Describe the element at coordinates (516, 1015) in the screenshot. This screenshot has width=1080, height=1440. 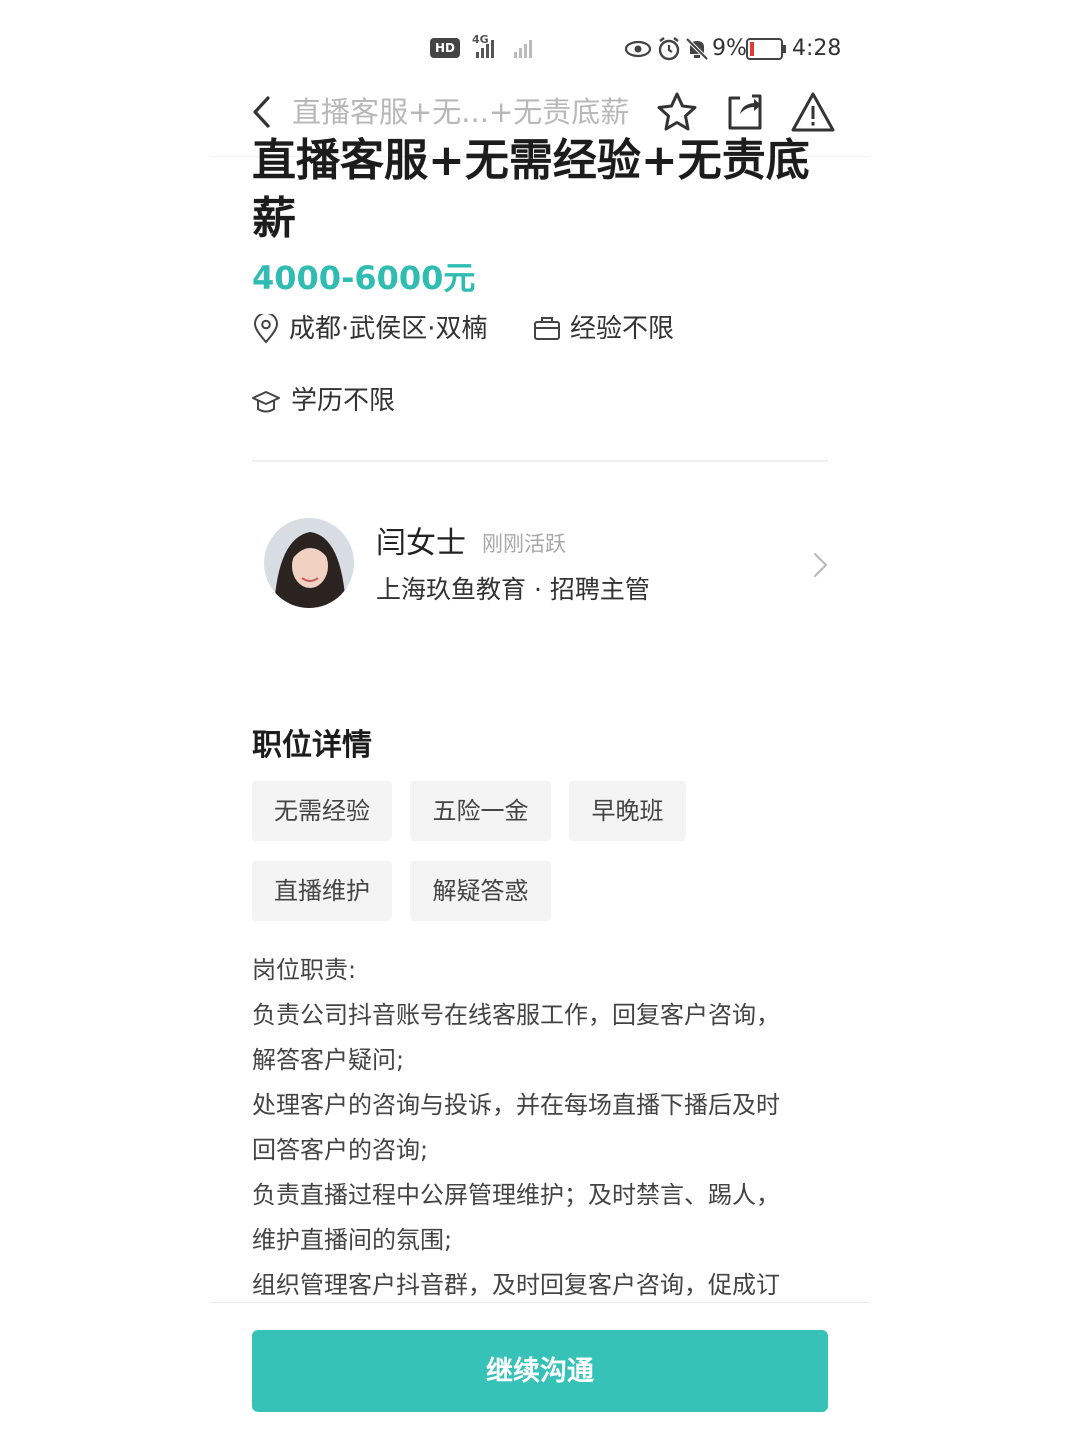
I see `description-line: 负责公司抖音账号在线客服工作，回复客户咨询，` at that location.